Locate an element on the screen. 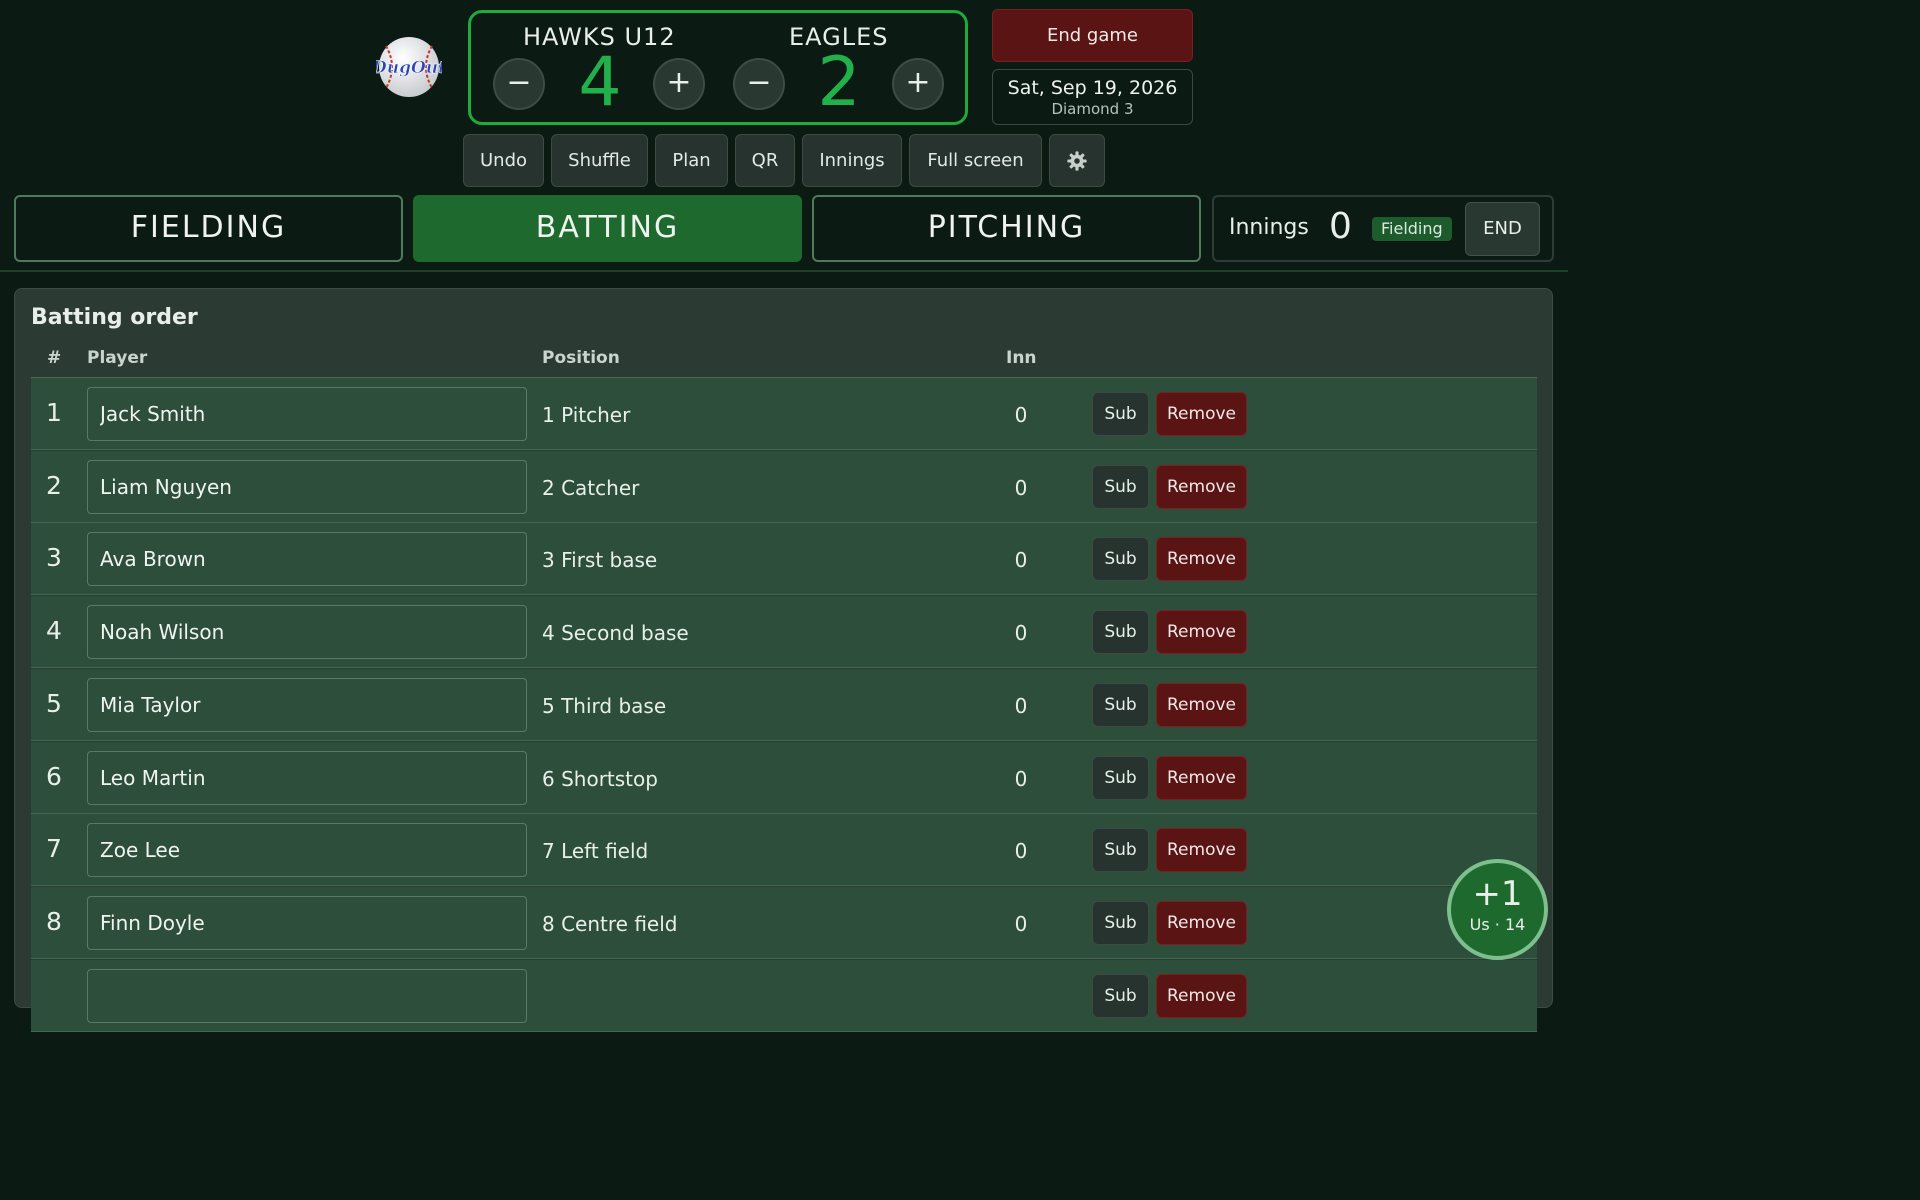 This screenshot has height=1200, width=1920. player-position: 6 Shortstop is located at coordinates (600, 778).